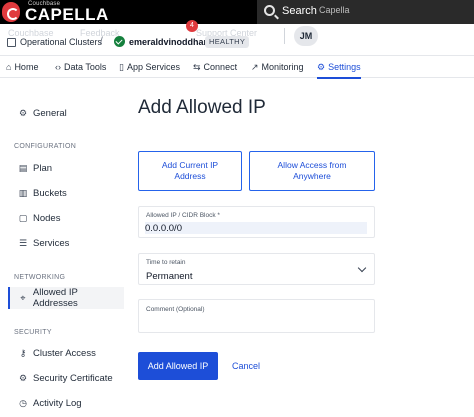 Image resolution: width=474 pixels, height=417 pixels. I want to click on sidebar-item-label: General, so click(50, 113).